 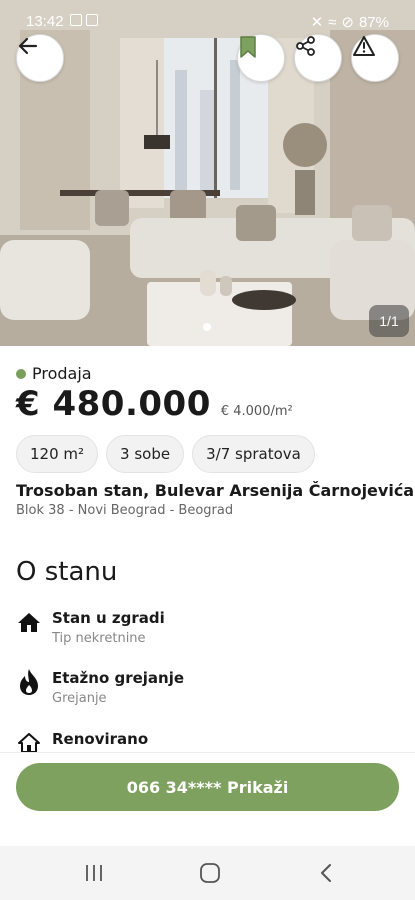 What do you see at coordinates (40, 58) in the screenshot?
I see `back-button` at bounding box center [40, 58].